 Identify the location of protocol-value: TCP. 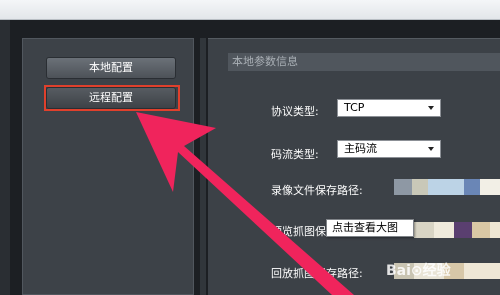
(354, 107).